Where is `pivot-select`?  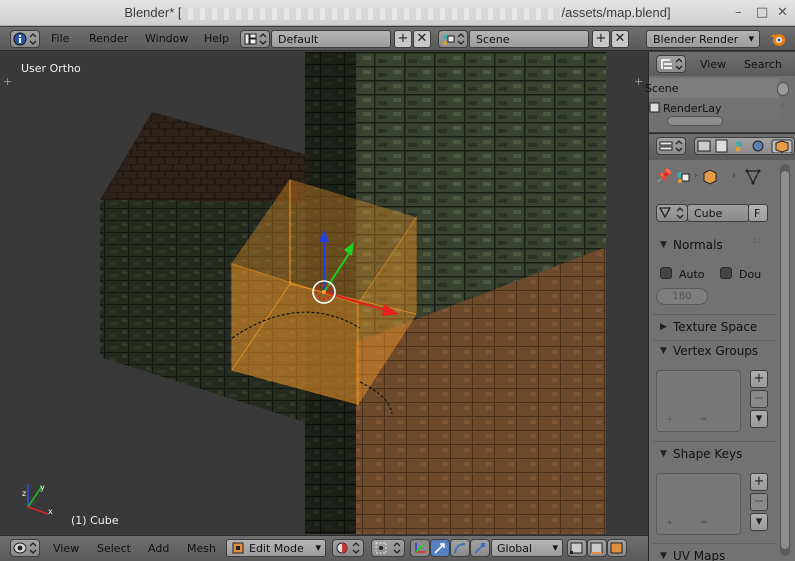 pivot-select is located at coordinates (388, 548).